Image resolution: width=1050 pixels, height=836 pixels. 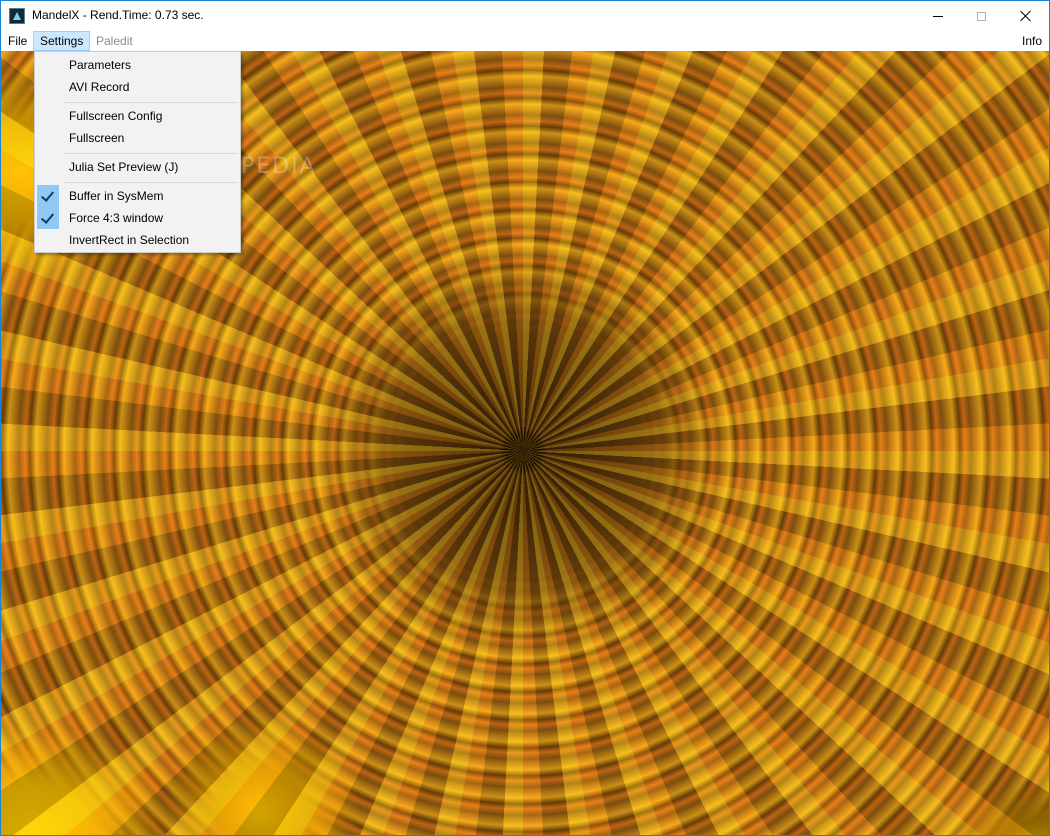 What do you see at coordinates (116, 116) in the screenshot?
I see `menu-item-label: Fullscreen Config` at bounding box center [116, 116].